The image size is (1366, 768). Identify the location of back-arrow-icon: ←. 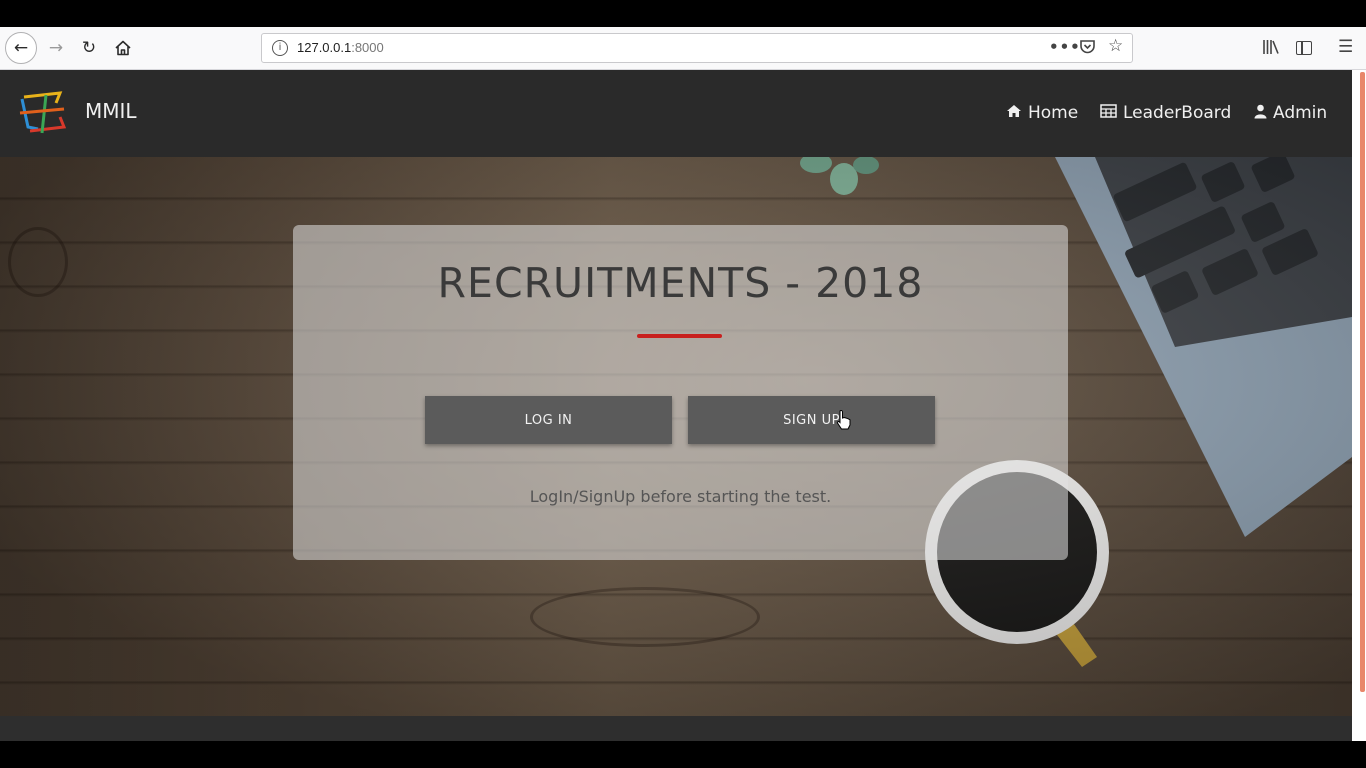
(21, 48).